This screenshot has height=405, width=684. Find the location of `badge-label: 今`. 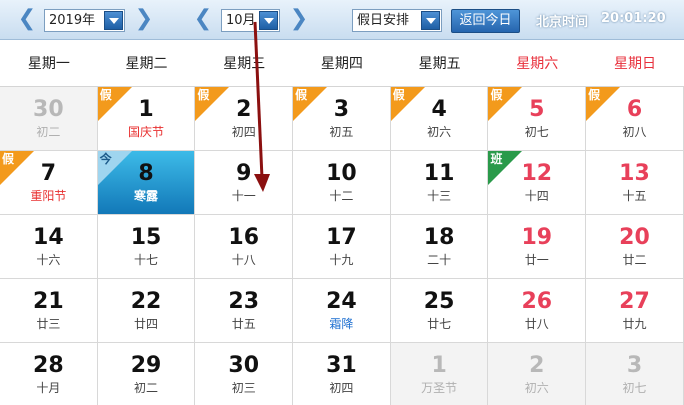

badge-label: 今 is located at coordinates (105, 159).